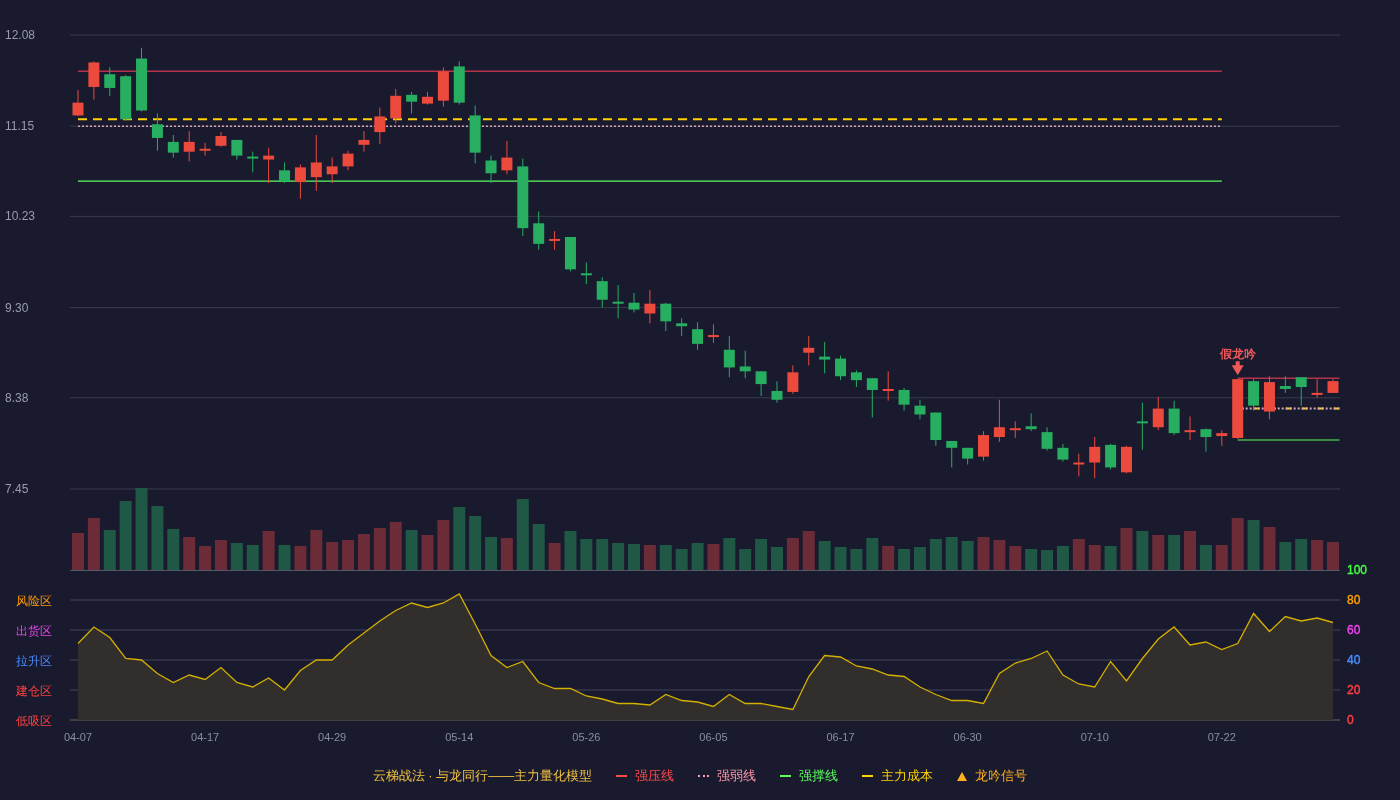 Image resolution: width=1400 pixels, height=800 pixels. What do you see at coordinates (967, 737) in the screenshot?
I see `axis-label: 06-30` at bounding box center [967, 737].